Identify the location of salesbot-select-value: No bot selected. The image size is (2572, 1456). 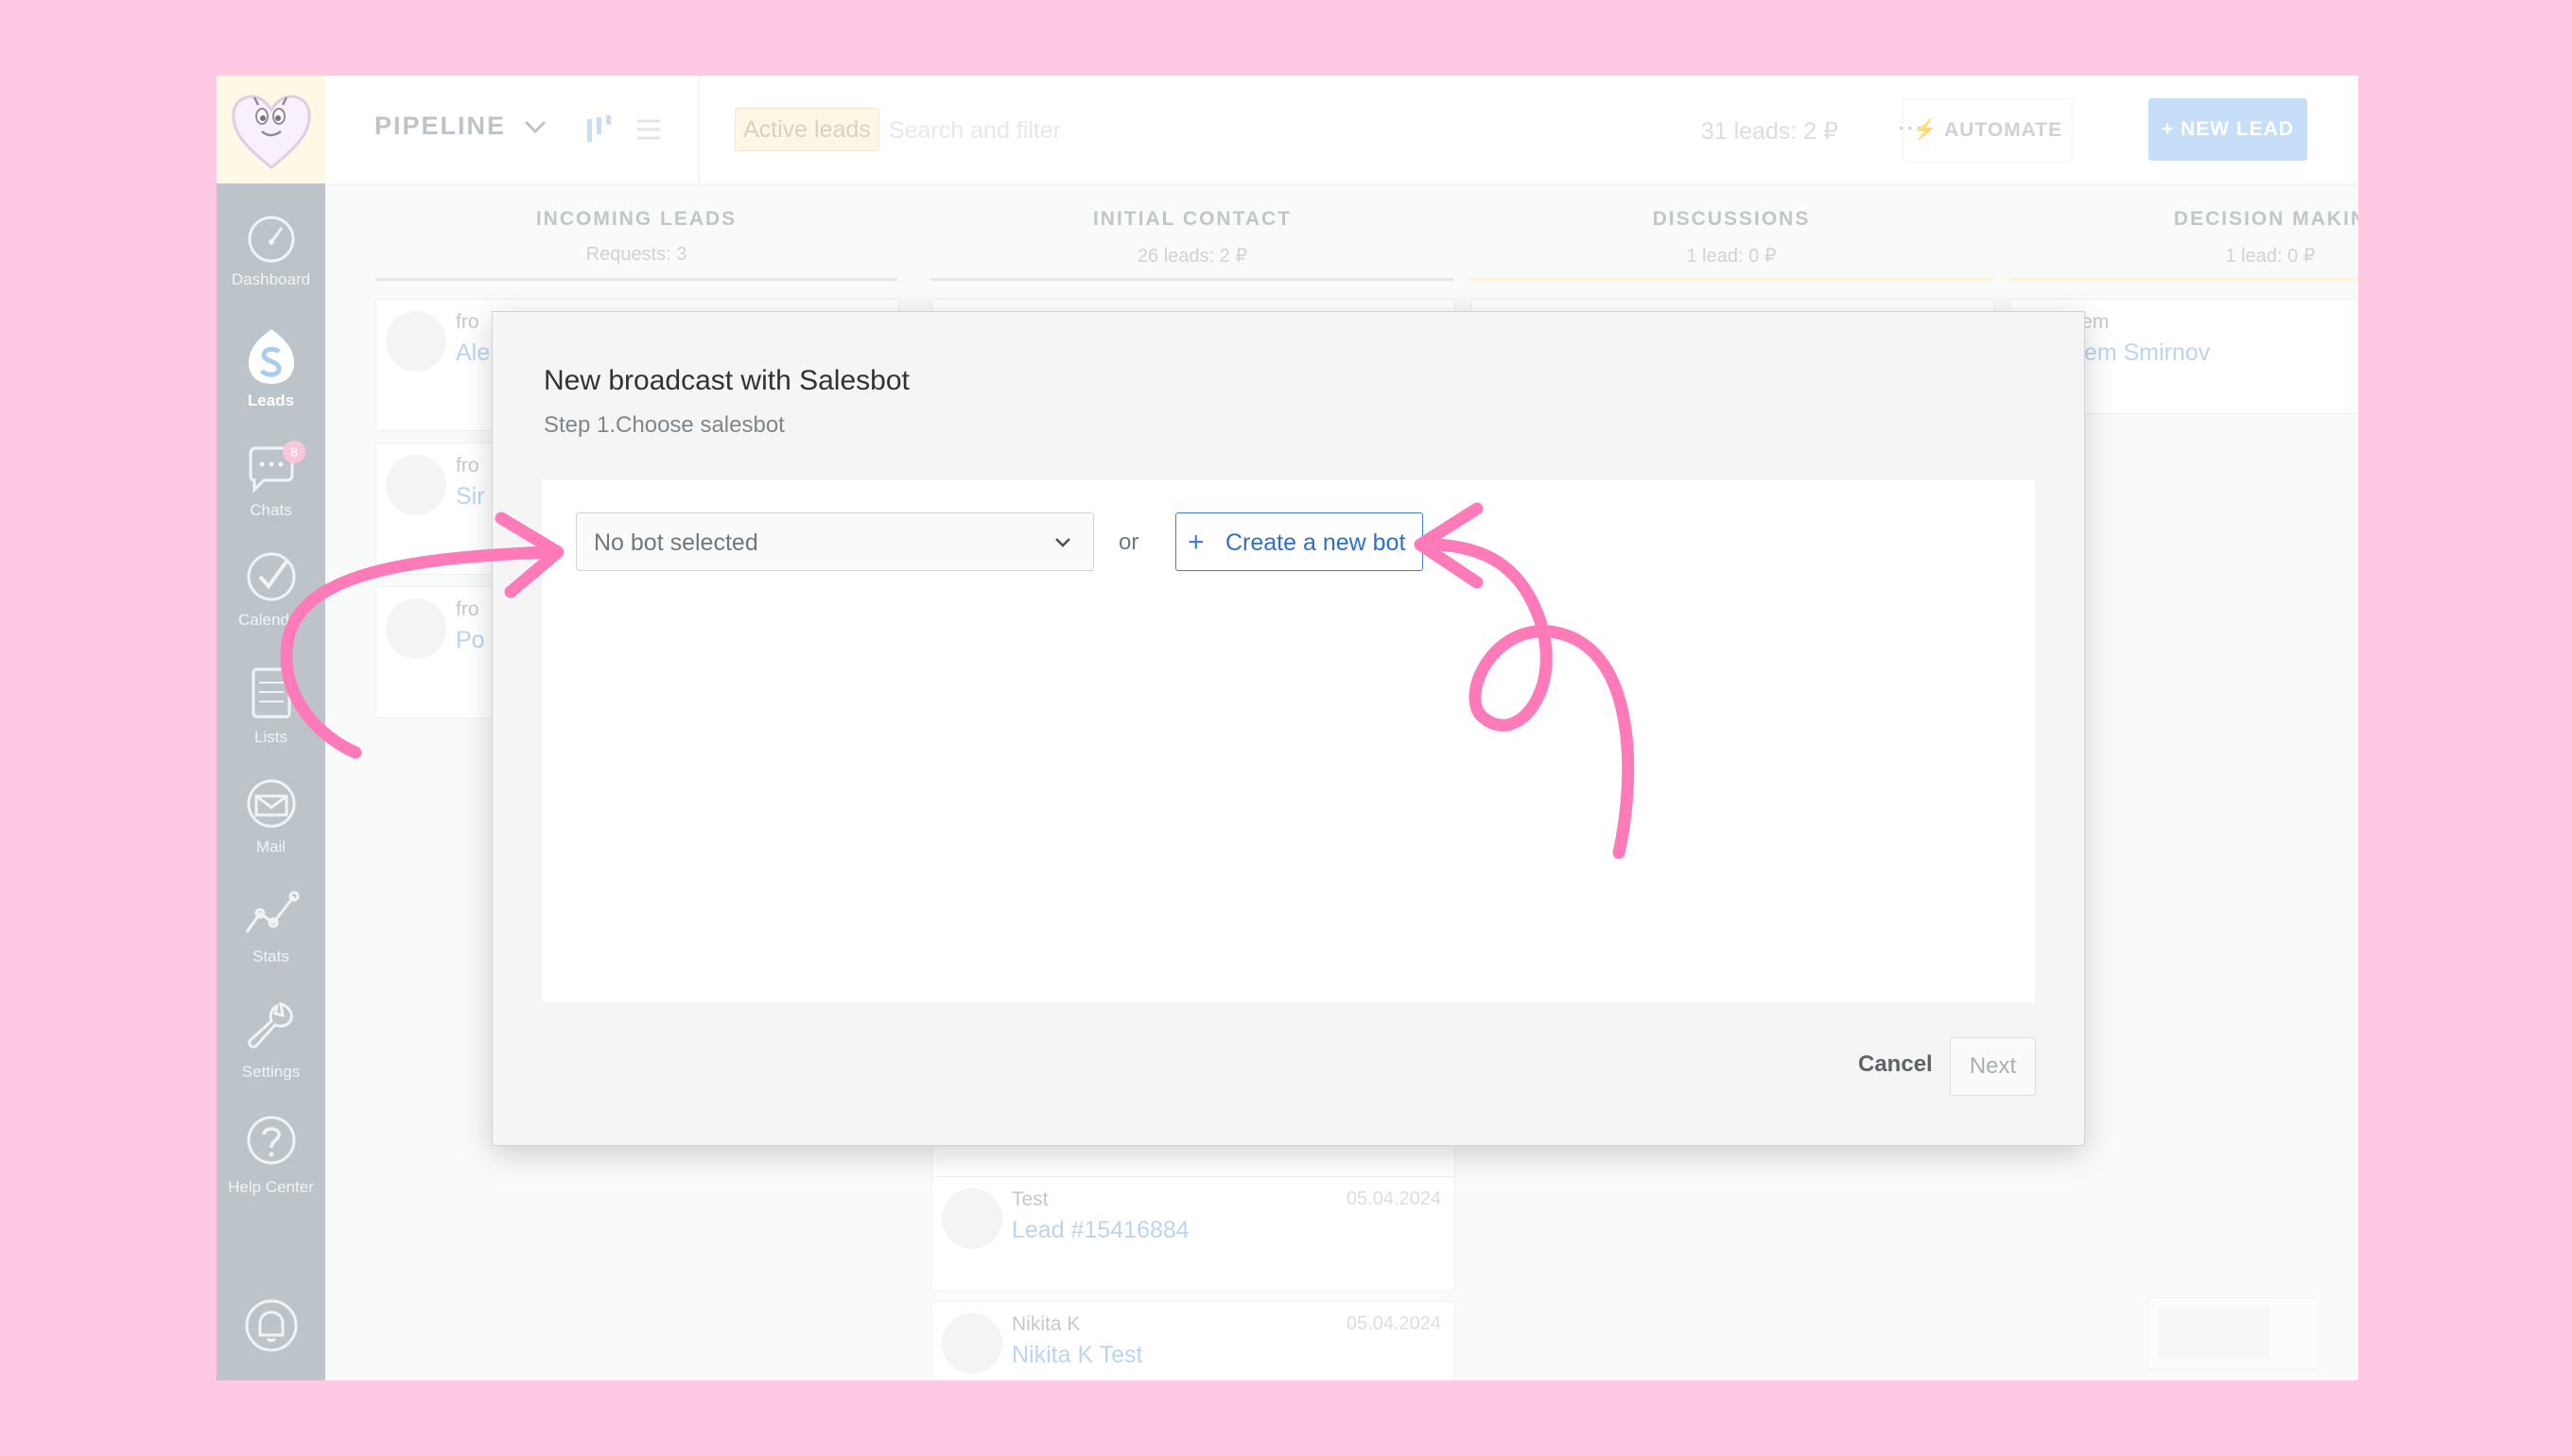
(676, 542).